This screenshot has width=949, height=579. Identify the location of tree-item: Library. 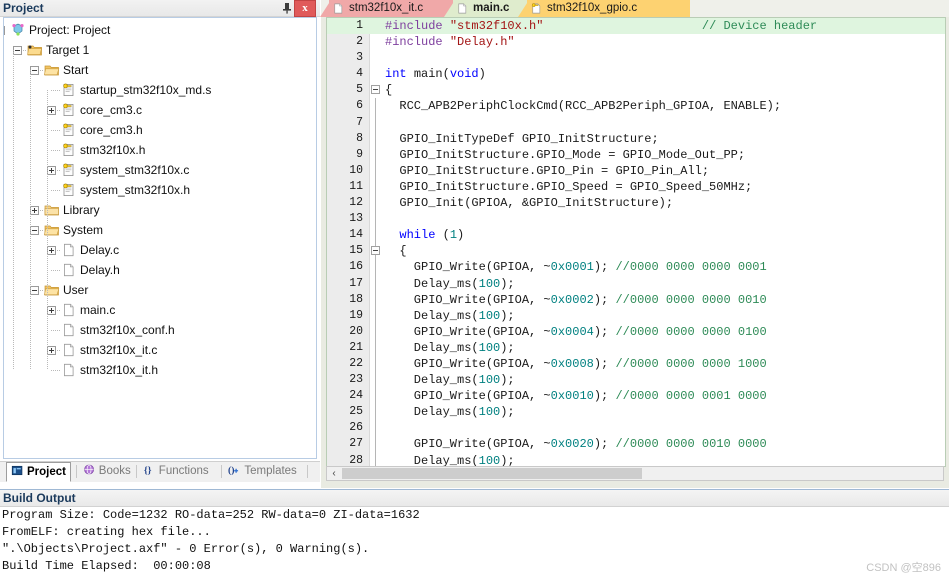
(160, 210).